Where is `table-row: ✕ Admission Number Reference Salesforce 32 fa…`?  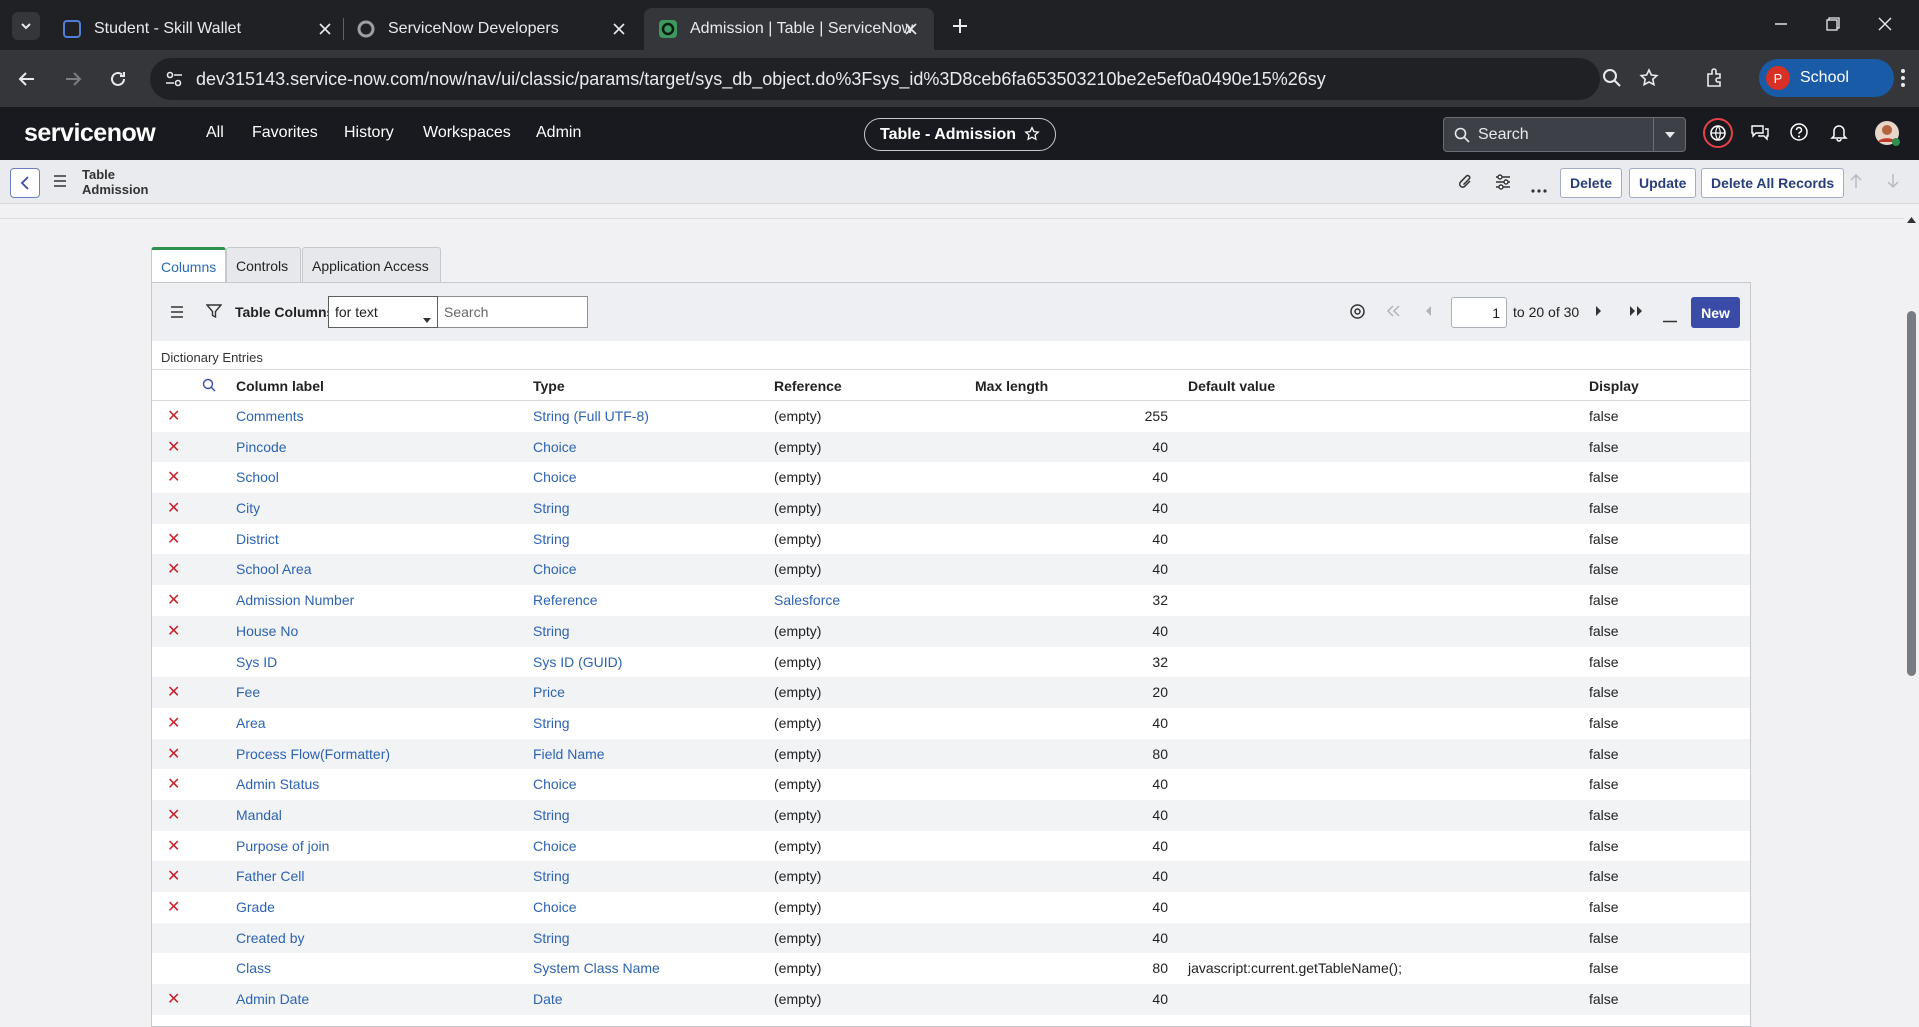
table-row: ✕ Admission Number Reference Salesforce 32 fa… is located at coordinates (951, 600).